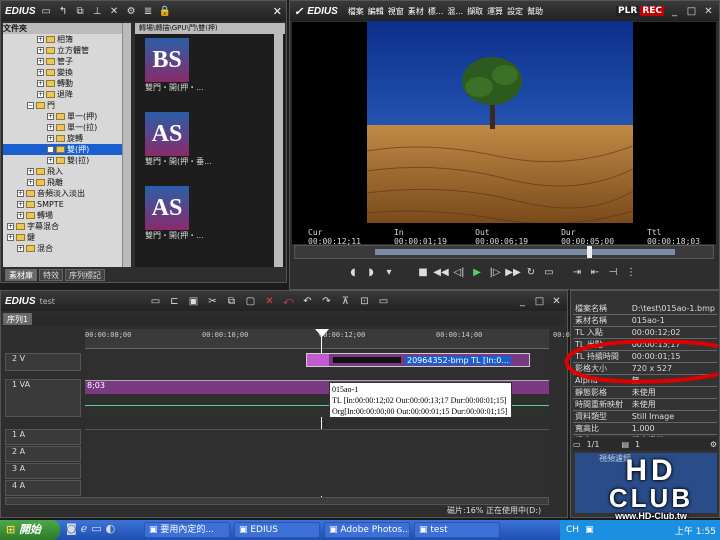  Describe the element at coordinates (67, 182) in the screenshot. I see `tree-item: + 飛離` at that location.